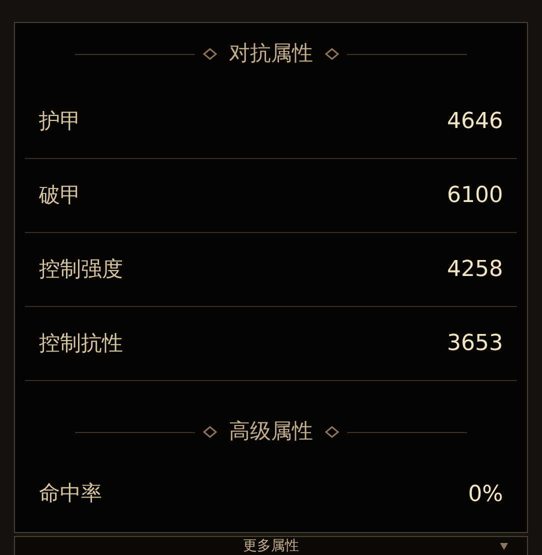 The height and width of the screenshot is (555, 542). Describe the element at coordinates (475, 344) in the screenshot. I see `stat-value: 3653` at that location.